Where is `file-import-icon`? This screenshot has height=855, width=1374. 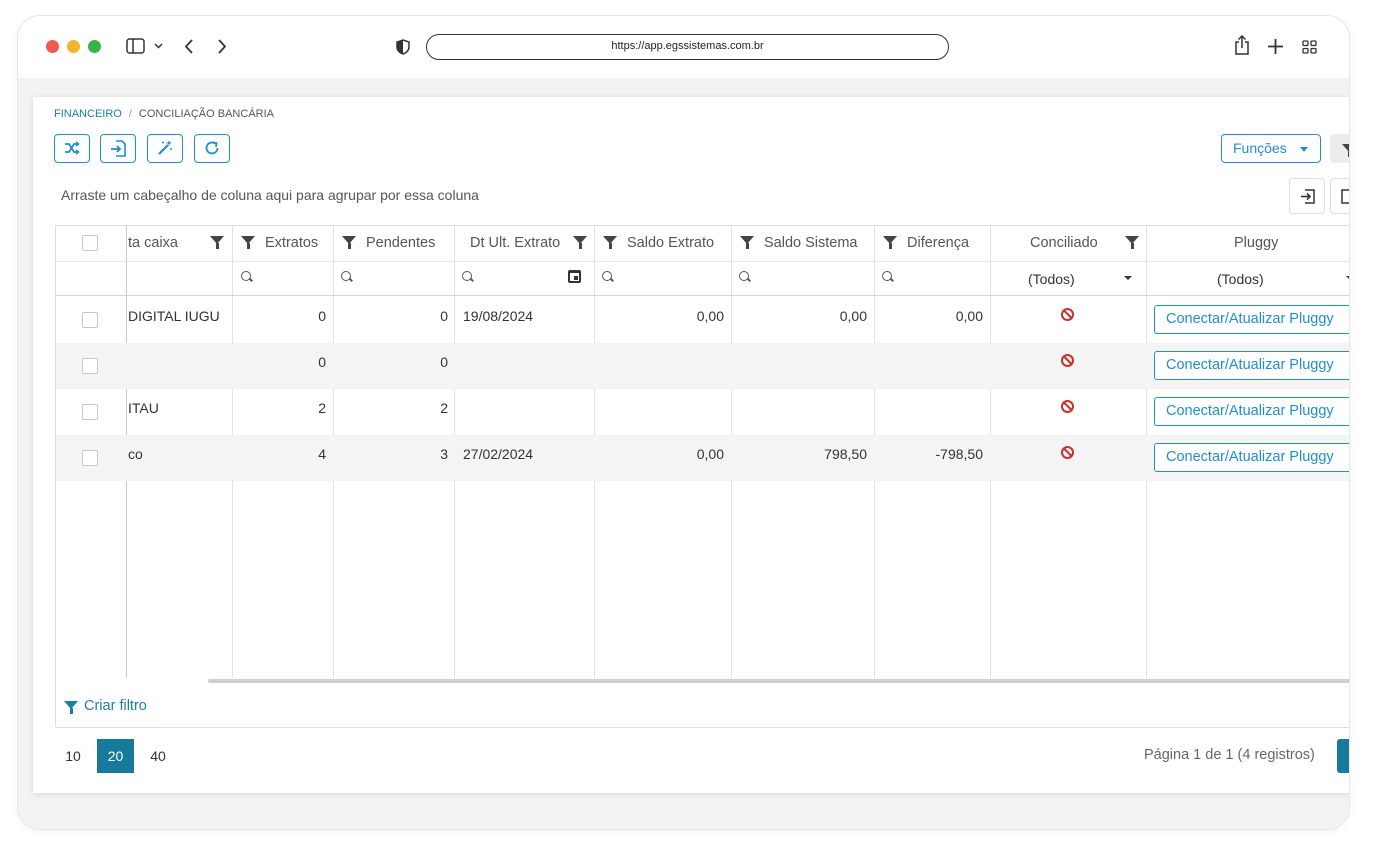
file-import-icon is located at coordinates (118, 148).